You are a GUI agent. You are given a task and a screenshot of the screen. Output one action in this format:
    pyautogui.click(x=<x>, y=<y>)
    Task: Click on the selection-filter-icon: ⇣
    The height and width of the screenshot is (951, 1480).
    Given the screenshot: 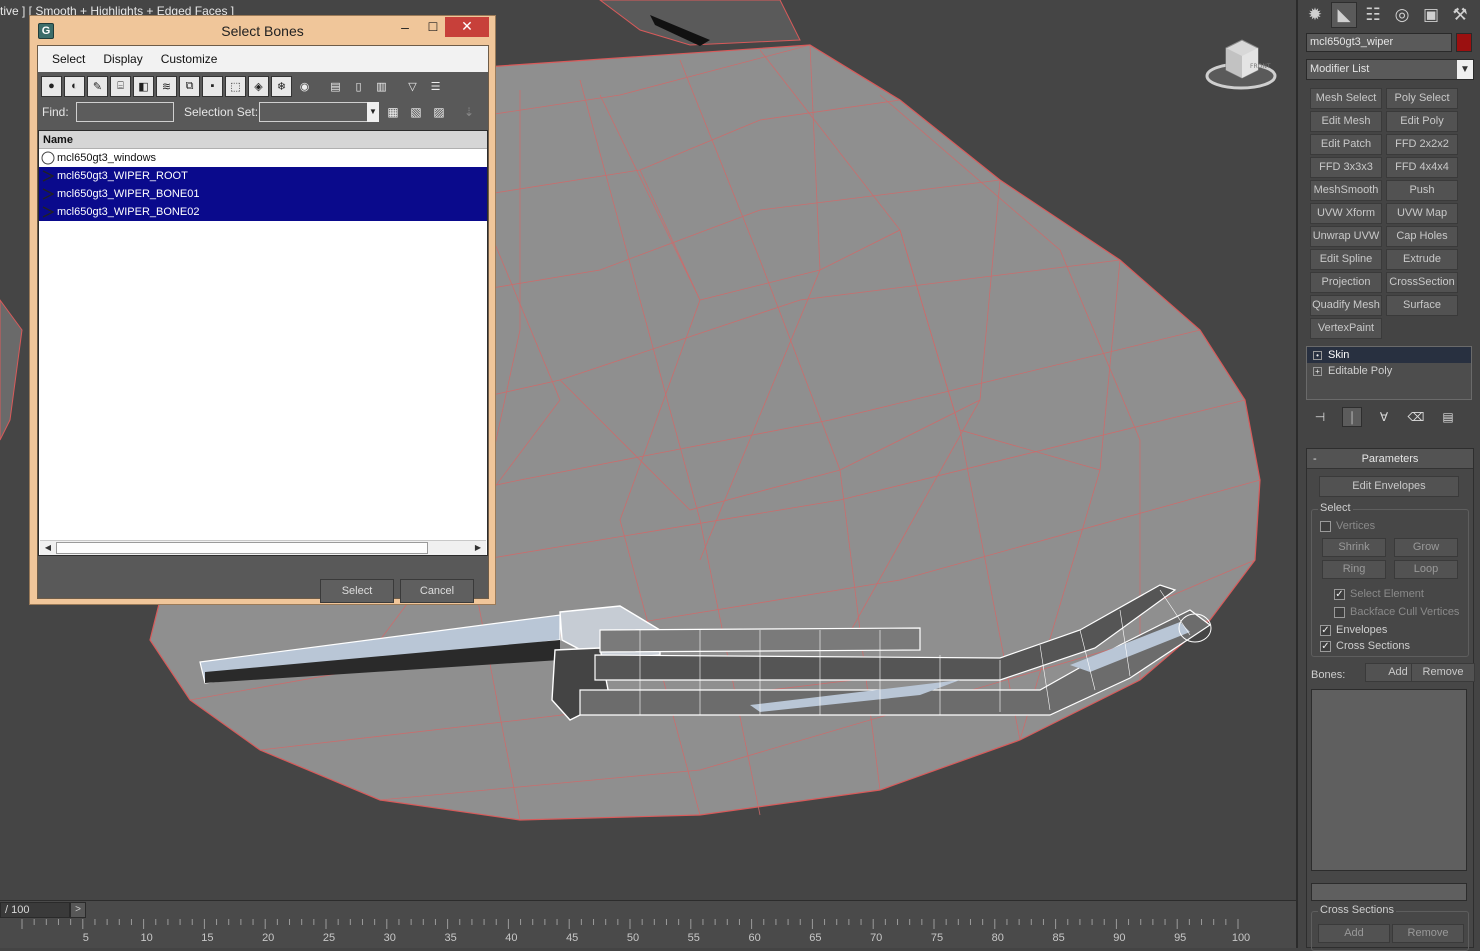 What is the action you would take?
    pyautogui.click(x=469, y=112)
    